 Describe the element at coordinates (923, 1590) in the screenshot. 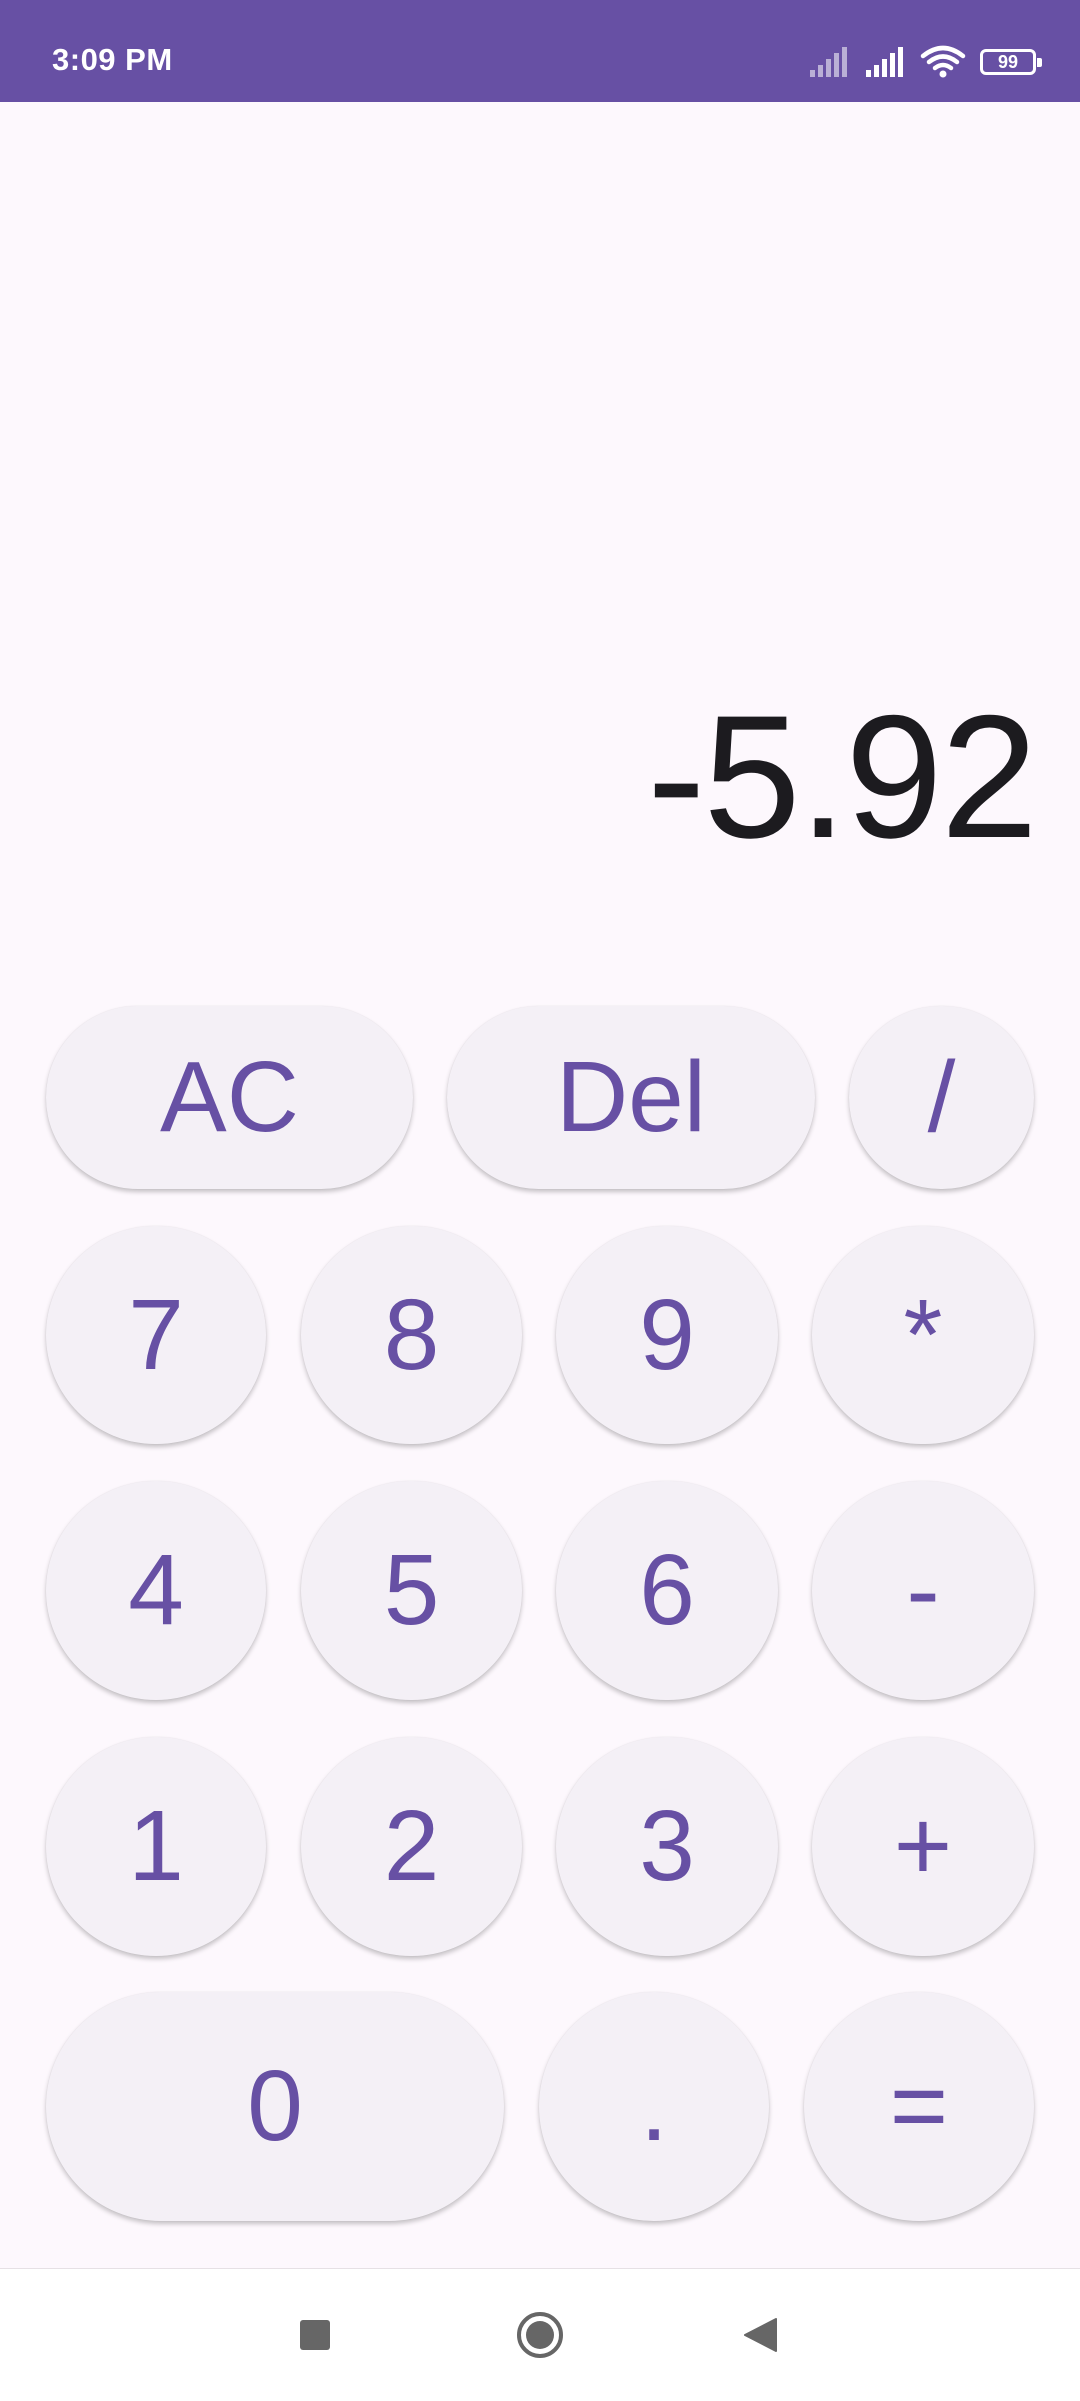

I see `minus-button: -` at that location.